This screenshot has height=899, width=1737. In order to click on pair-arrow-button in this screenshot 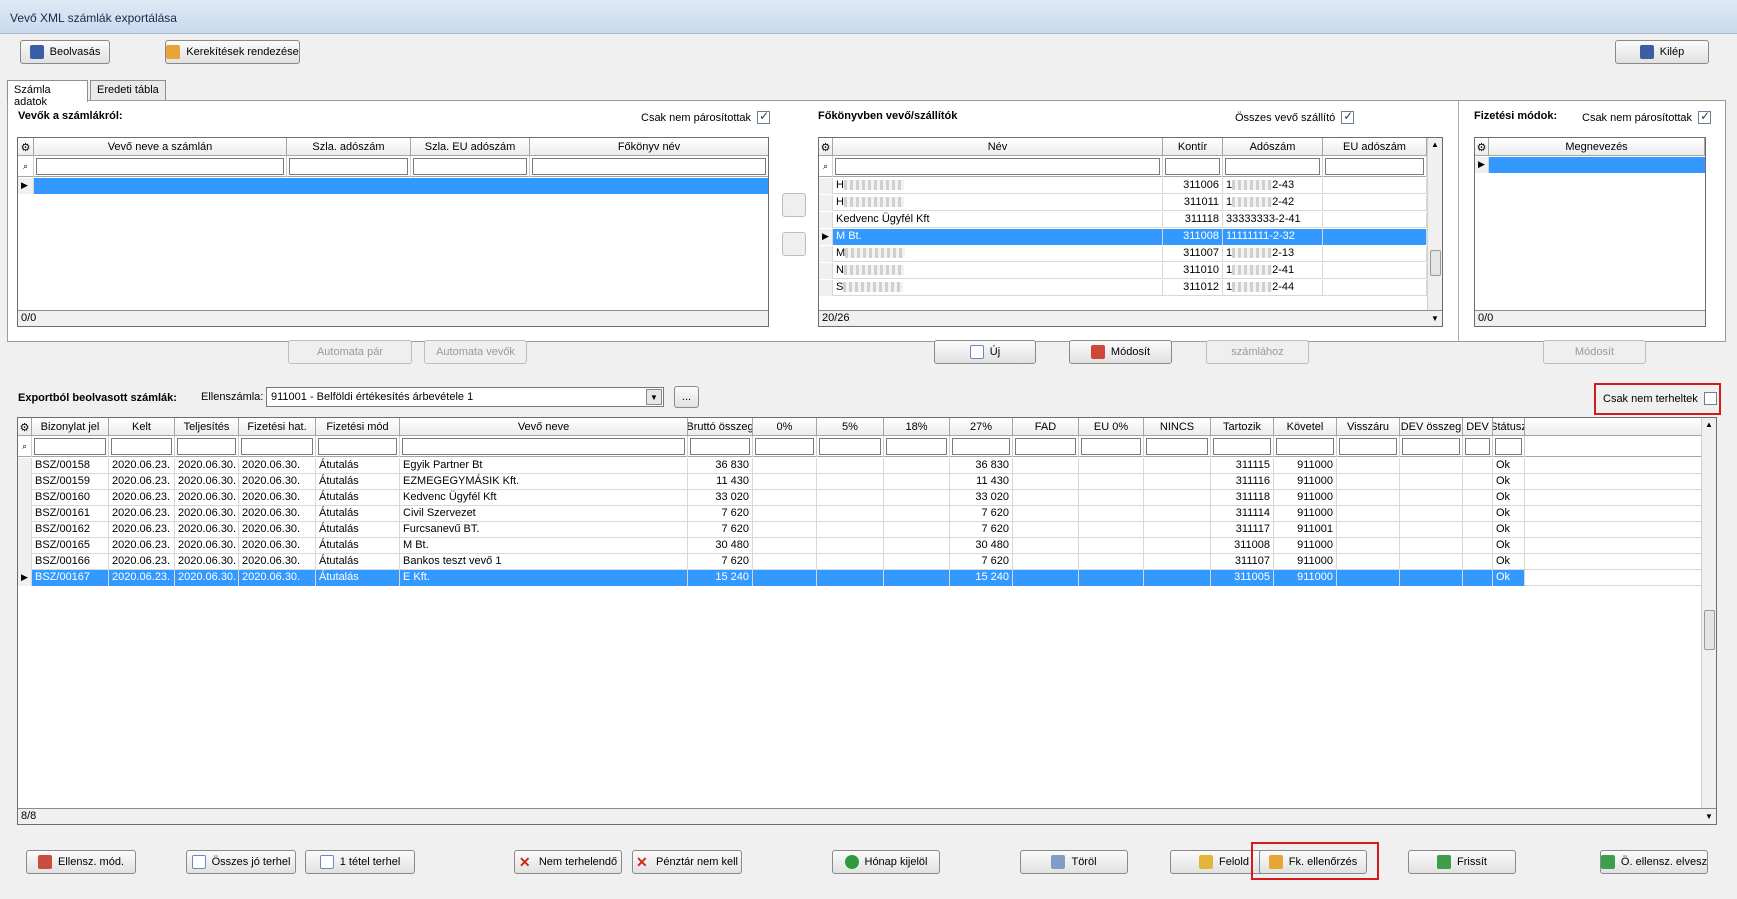, I will do `click(794, 205)`.